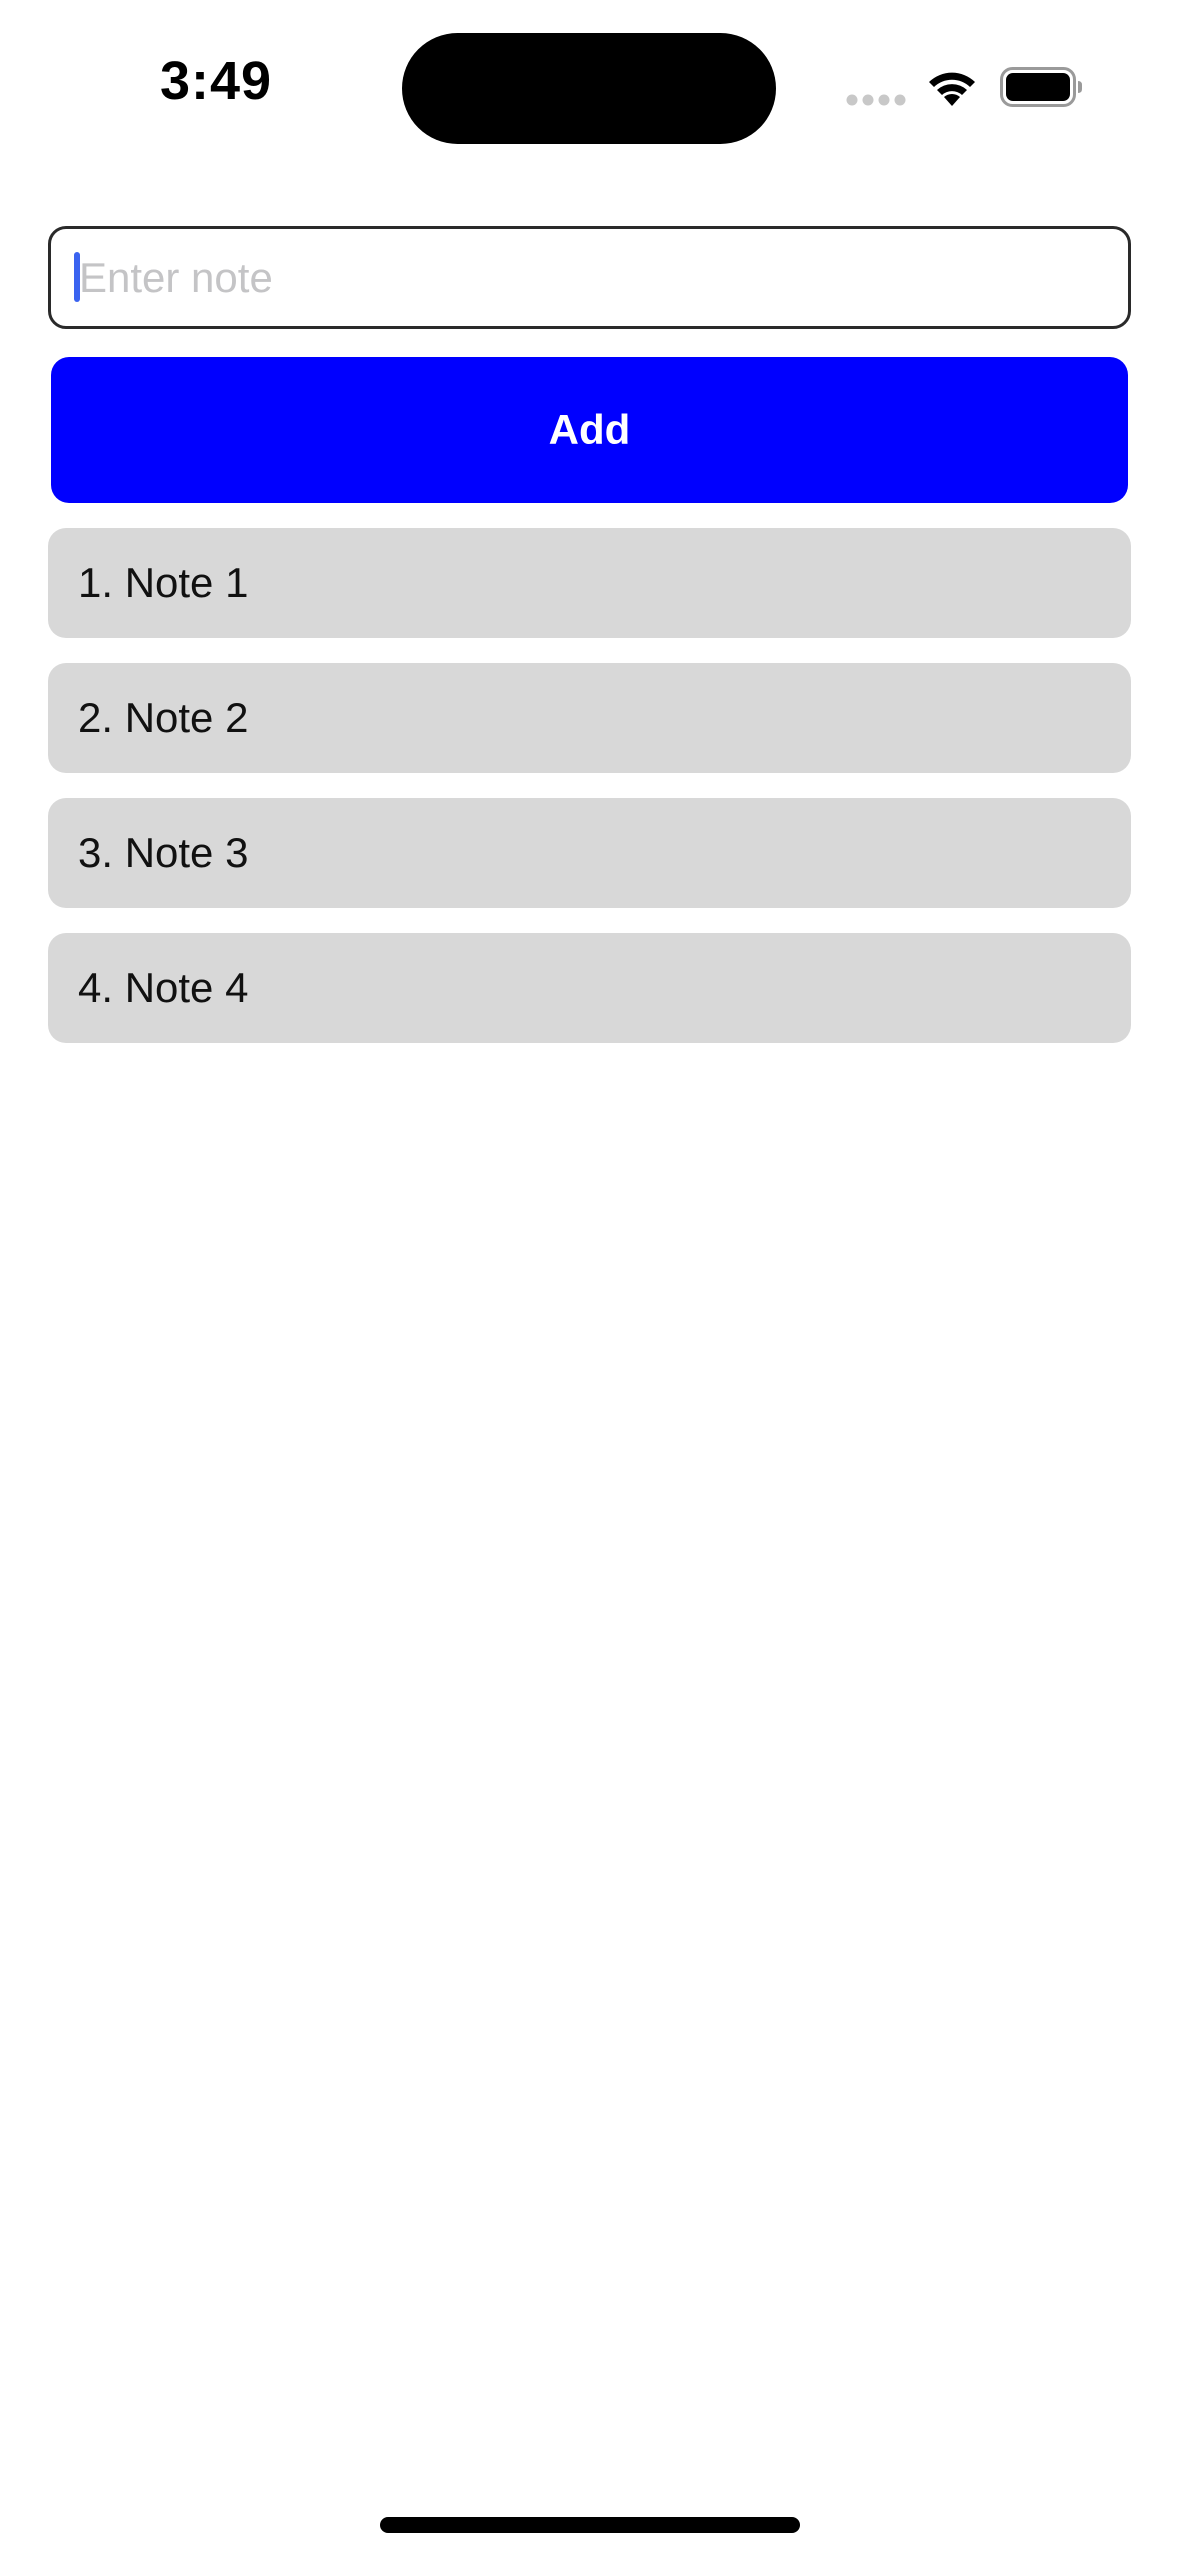  What do you see at coordinates (77, 277) in the screenshot?
I see `text-cursor` at bounding box center [77, 277].